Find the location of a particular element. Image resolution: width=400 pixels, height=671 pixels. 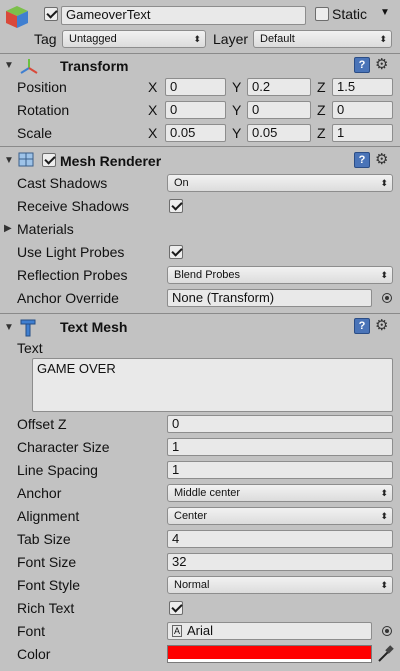

mesh-renderer-gear-icon: ⚙ is located at coordinates (381, 160).